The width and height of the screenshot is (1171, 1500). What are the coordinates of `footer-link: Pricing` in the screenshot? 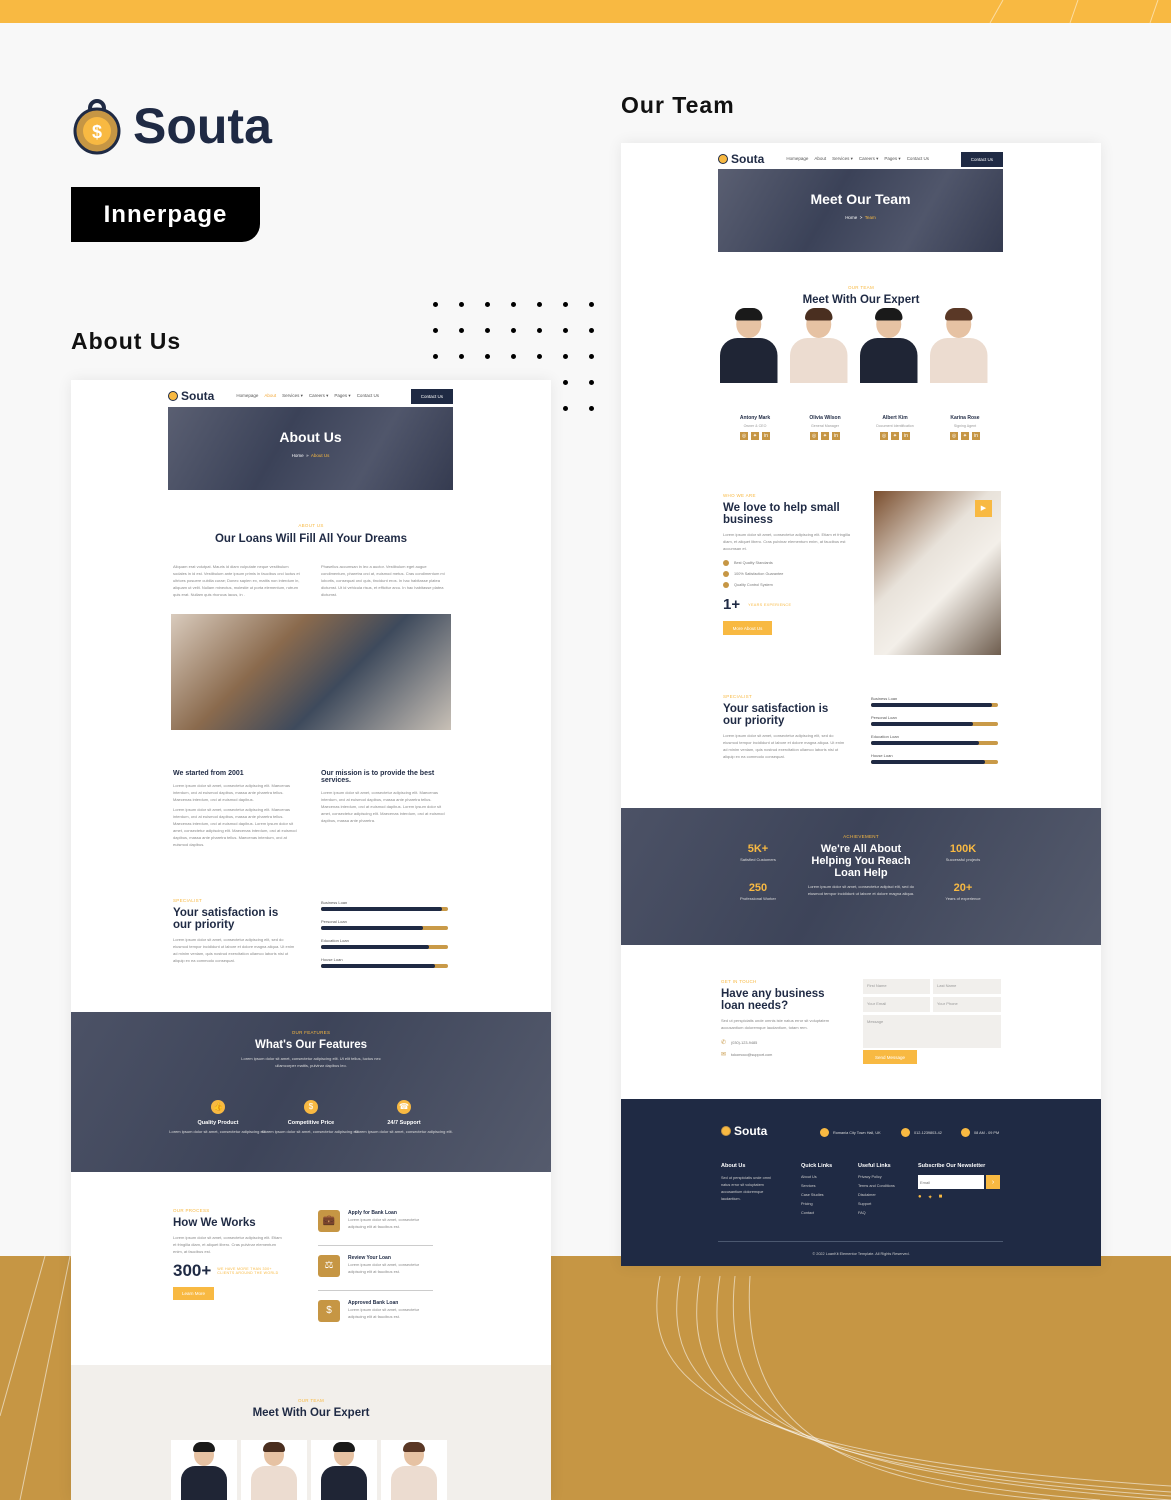 It's located at (816, 1204).